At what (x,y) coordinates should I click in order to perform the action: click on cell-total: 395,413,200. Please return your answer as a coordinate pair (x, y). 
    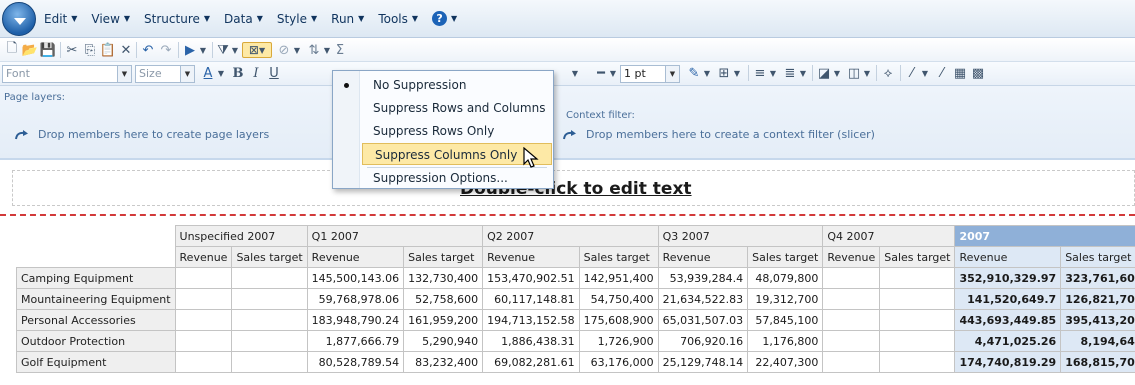
    Looking at the image, I should click on (1097, 320).